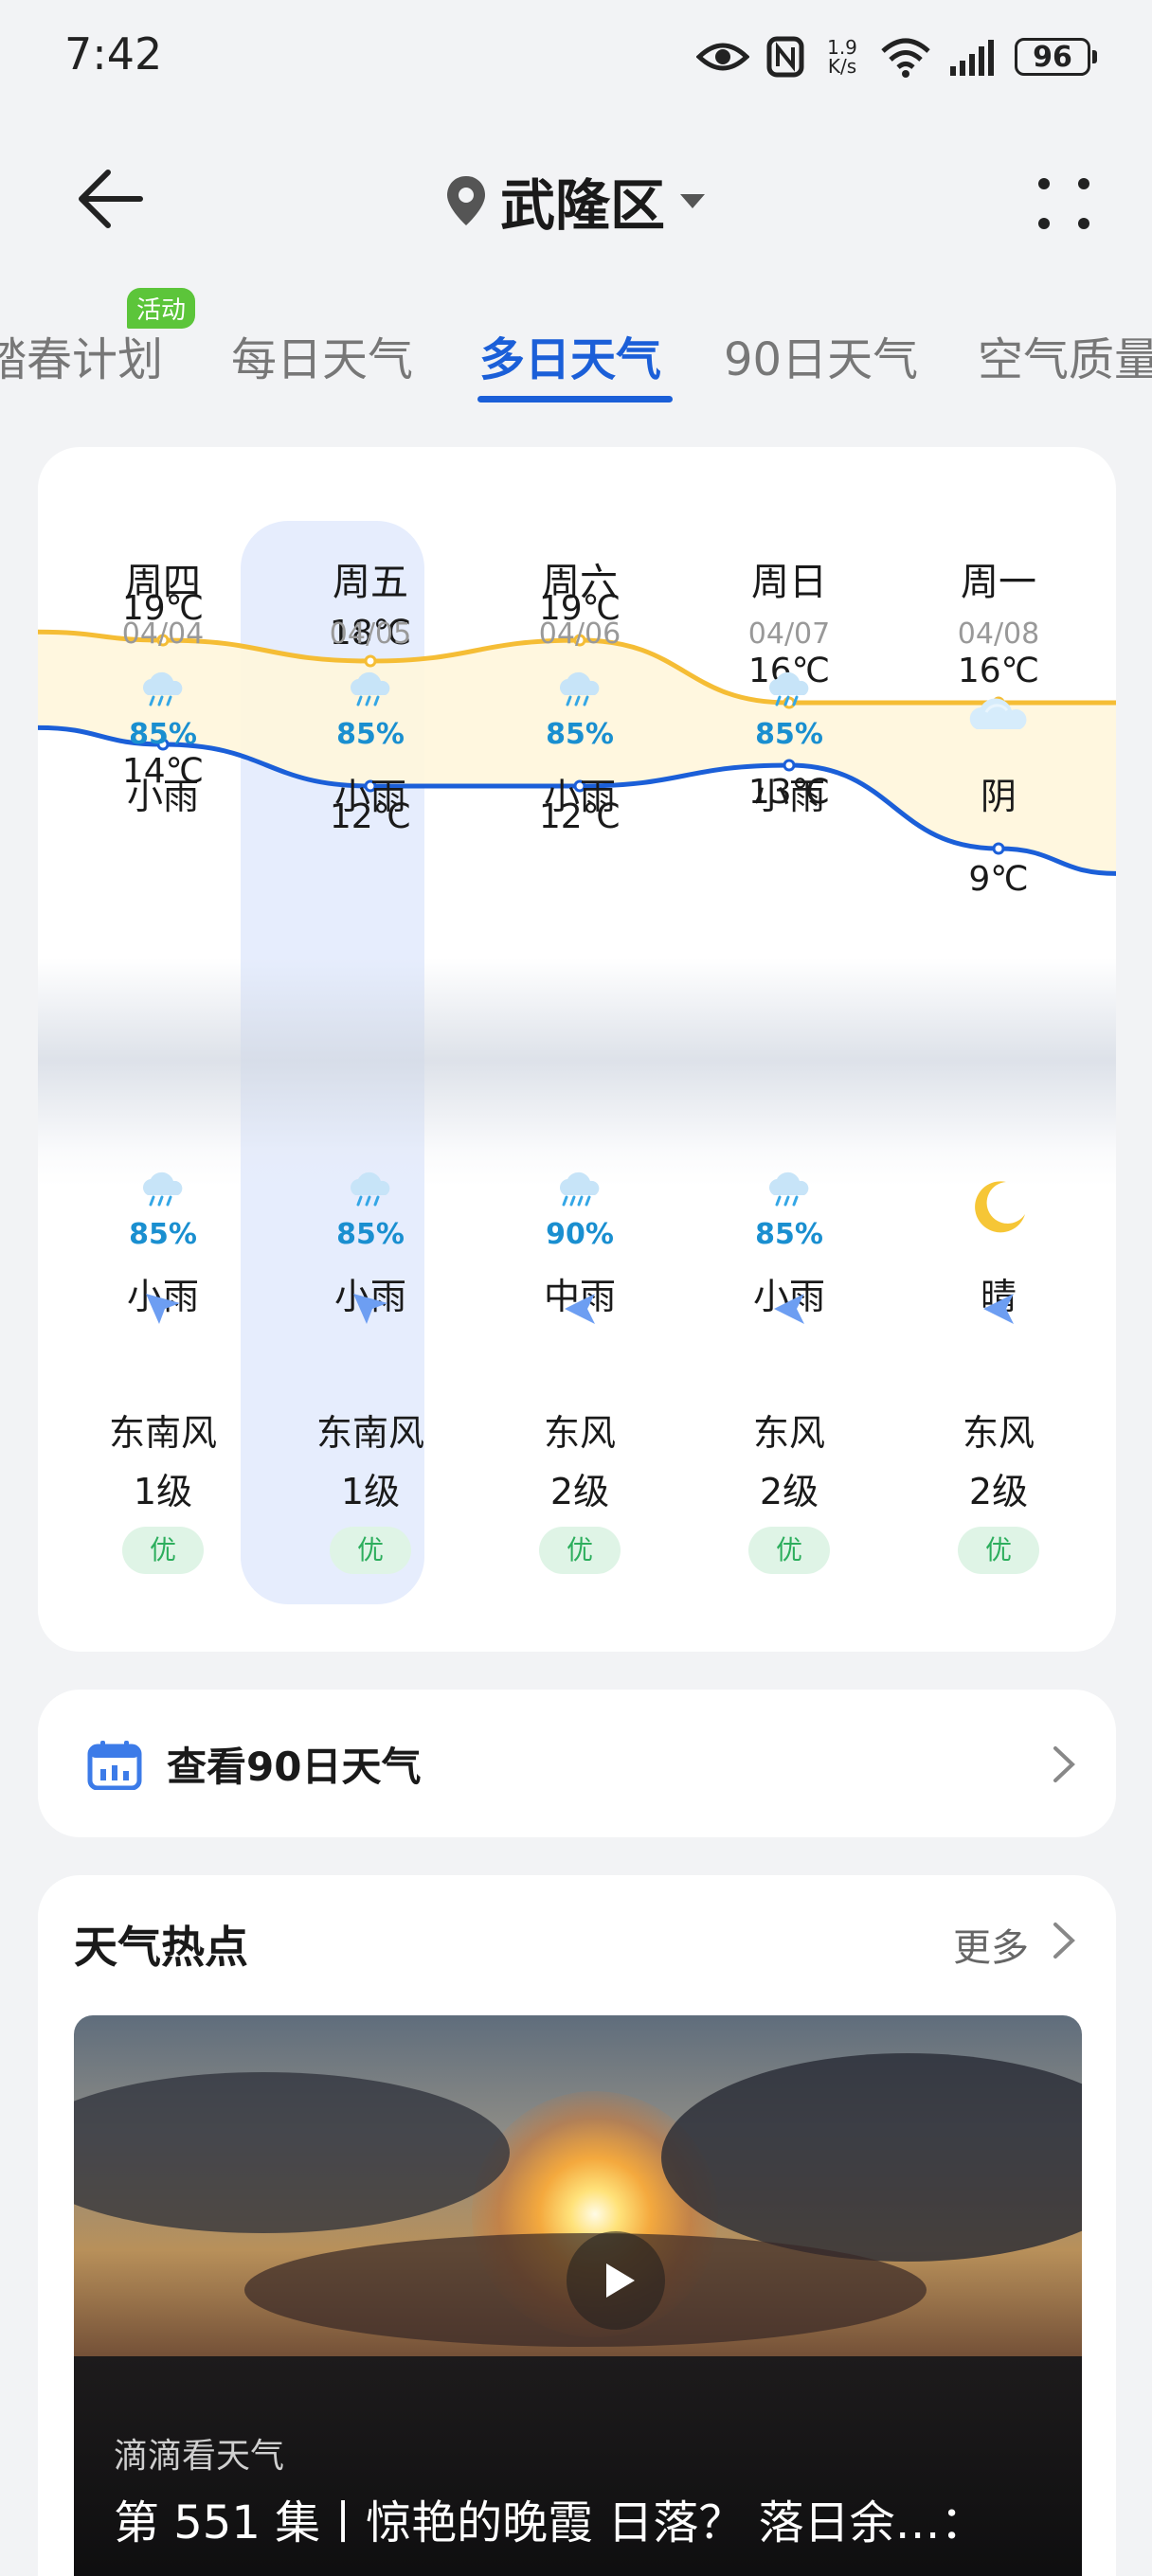  I want to click on day-name: 周四, so click(163, 582).